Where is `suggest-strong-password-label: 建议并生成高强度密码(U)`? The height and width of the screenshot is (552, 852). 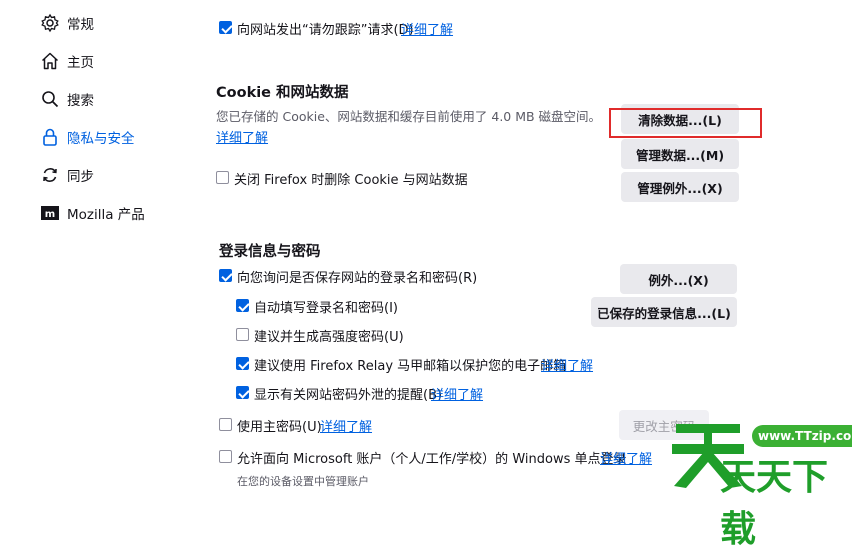 suggest-strong-password-label: 建议并生成高强度密码(U) is located at coordinates (329, 337).